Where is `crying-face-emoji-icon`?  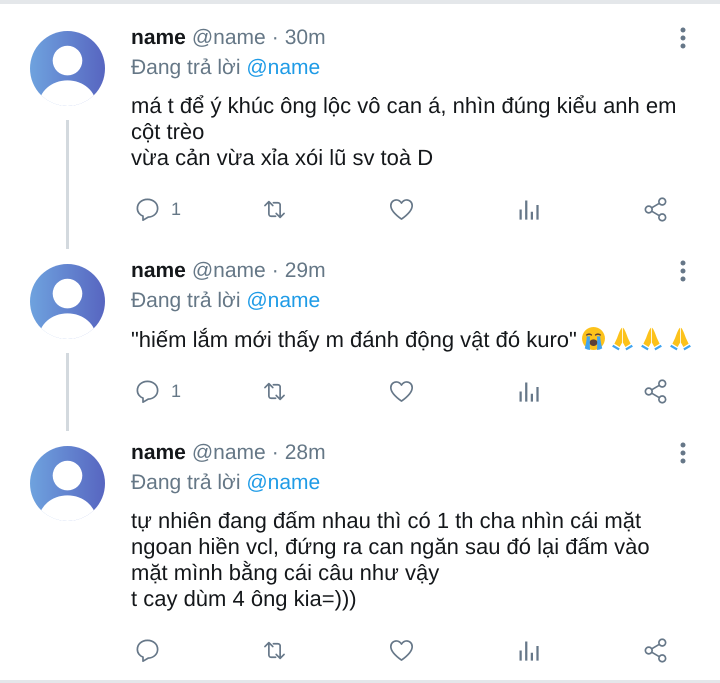 crying-face-emoji-icon is located at coordinates (593, 338).